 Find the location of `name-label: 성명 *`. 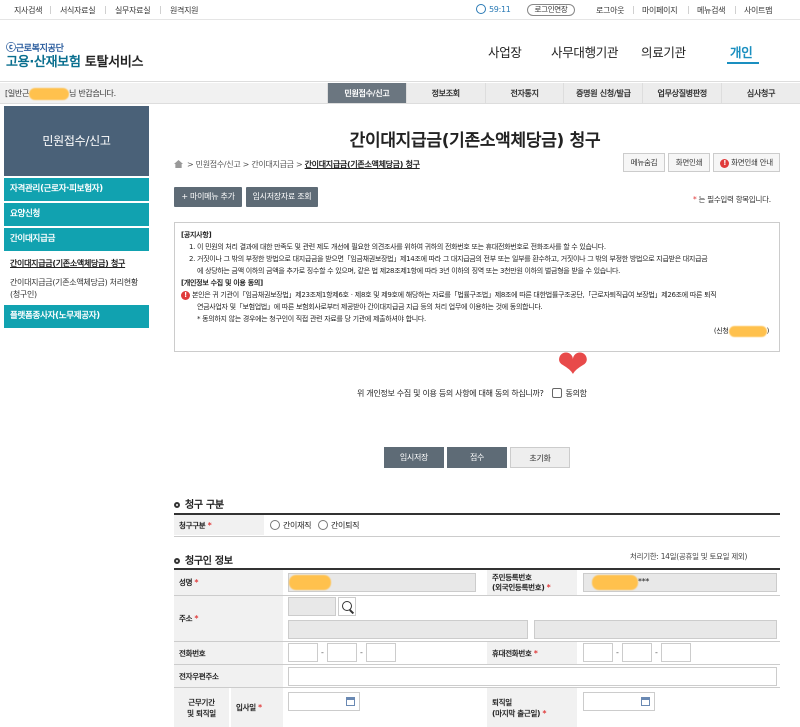

name-label: 성명 * is located at coordinates (228, 582).